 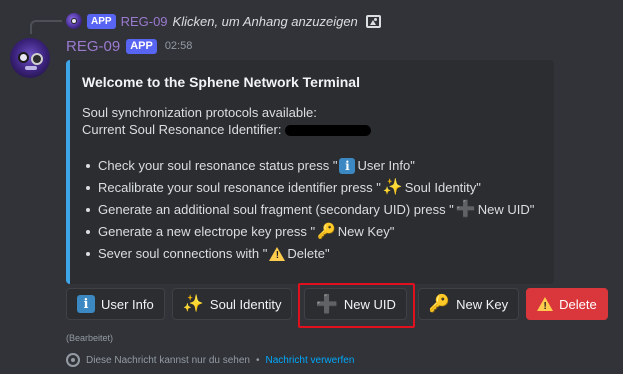 I want to click on avatar-eye-right, so click(x=37, y=59).